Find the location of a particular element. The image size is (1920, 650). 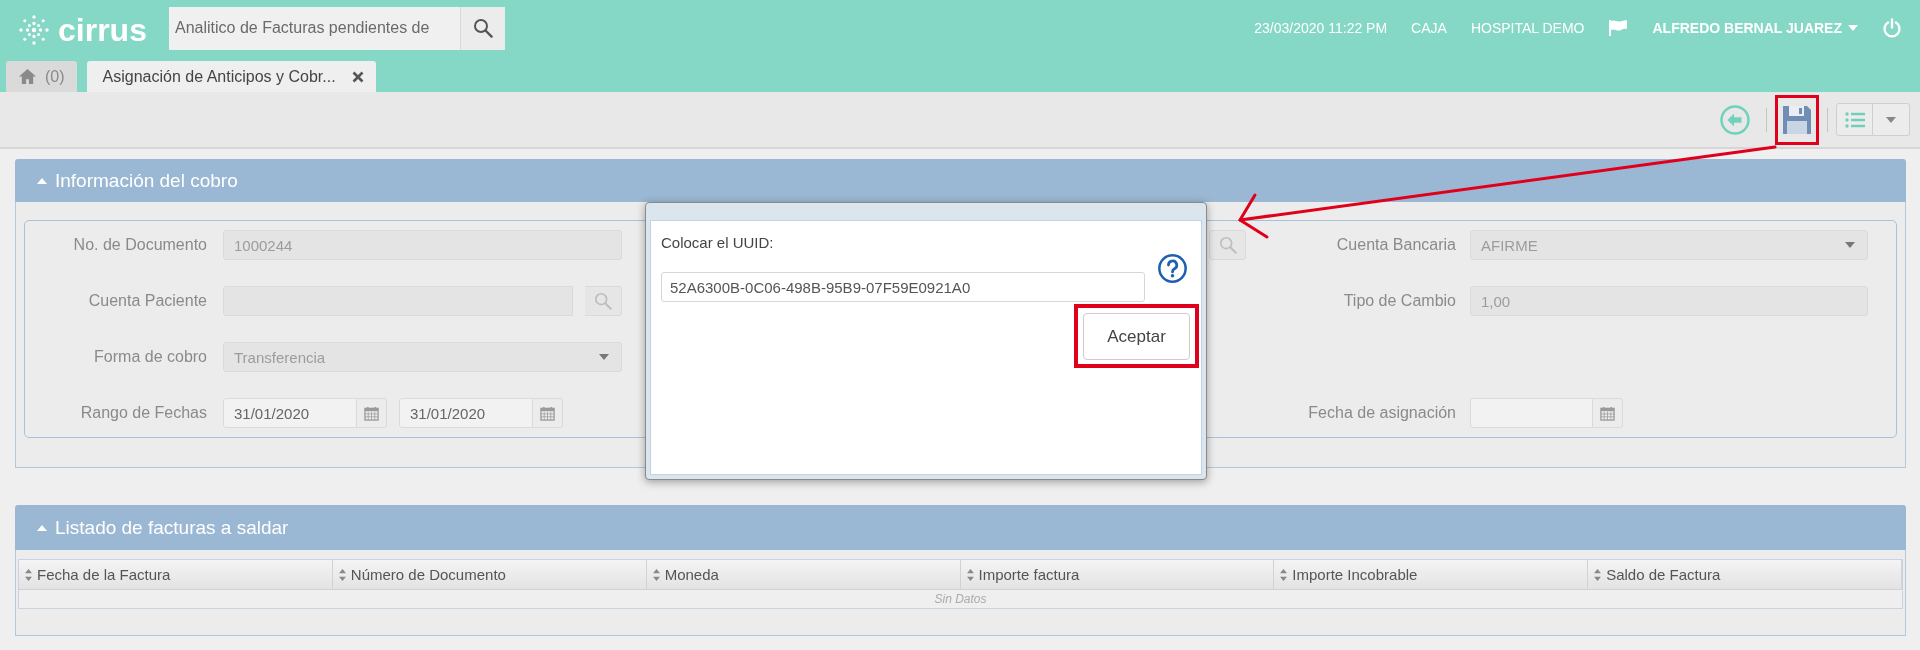

field-label: Forma de cobro is located at coordinates (150, 357).